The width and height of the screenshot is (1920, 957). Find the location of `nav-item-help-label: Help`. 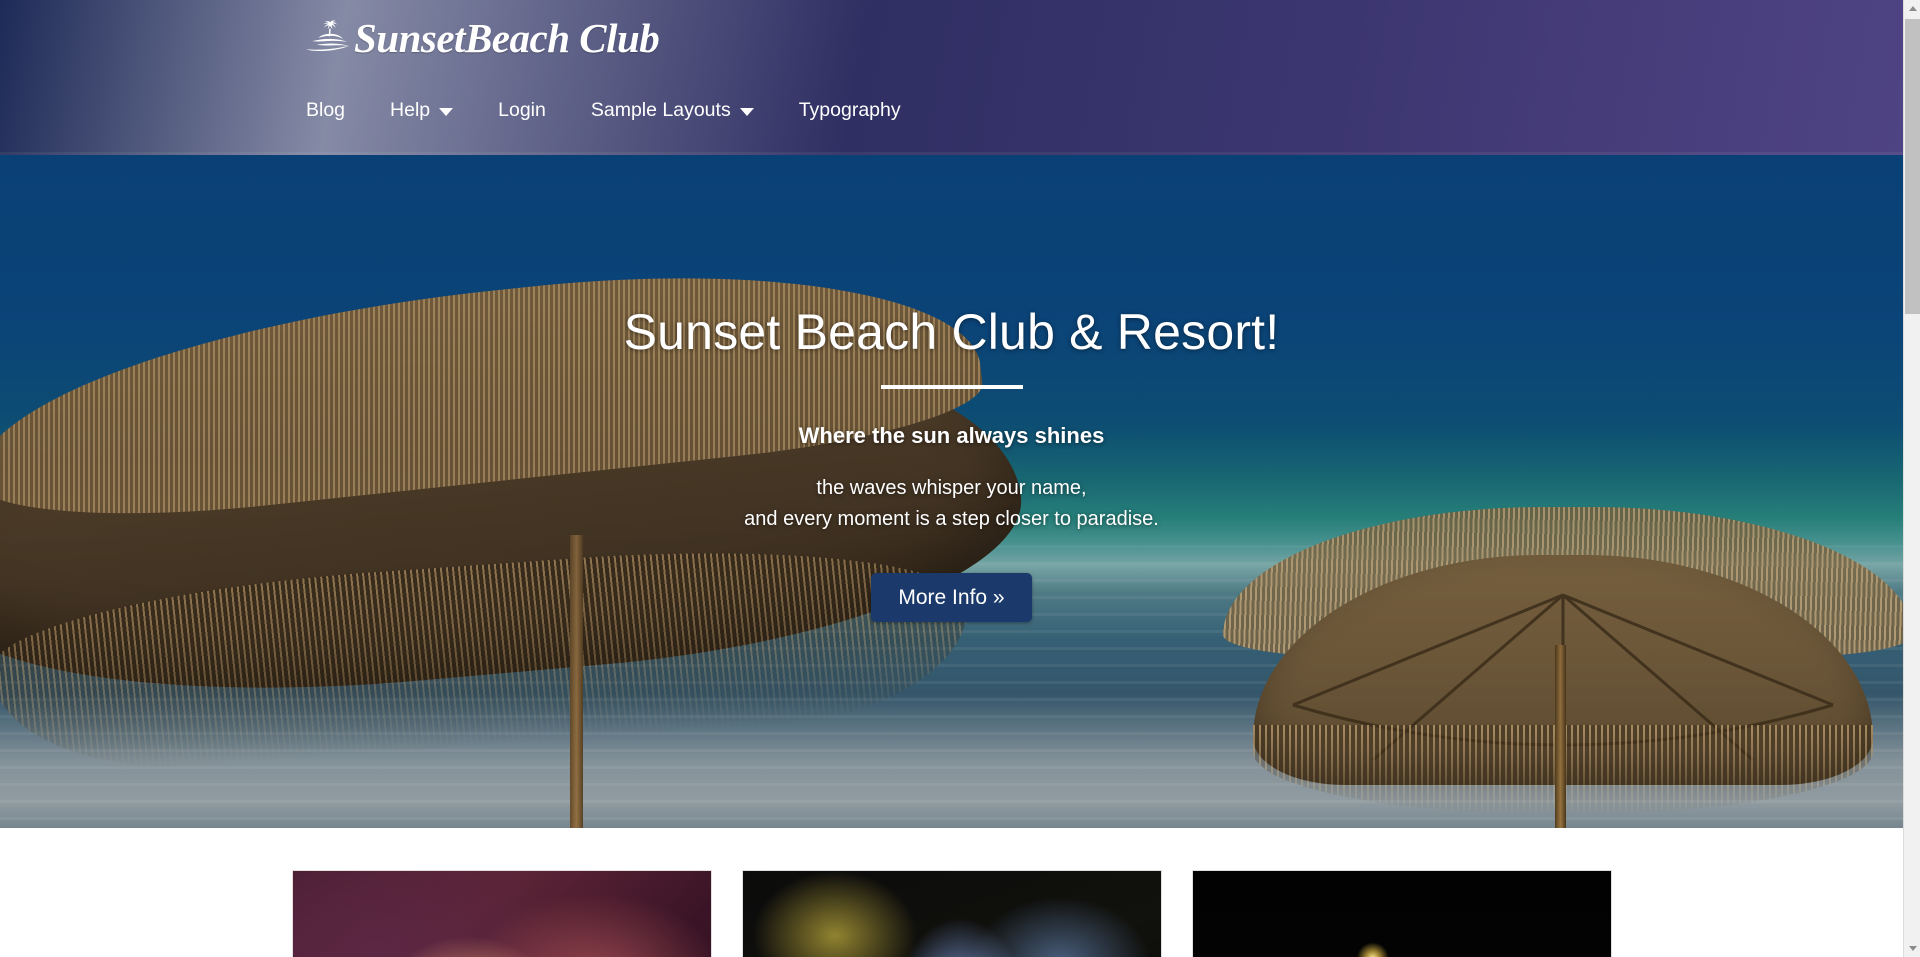

nav-item-help-label: Help is located at coordinates (410, 110).